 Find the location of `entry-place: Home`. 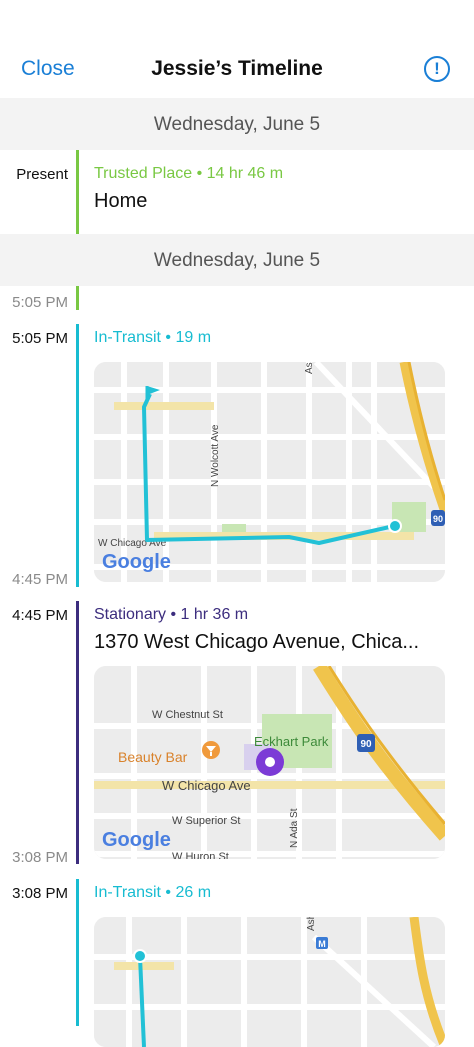

entry-place: Home is located at coordinates (120, 201).